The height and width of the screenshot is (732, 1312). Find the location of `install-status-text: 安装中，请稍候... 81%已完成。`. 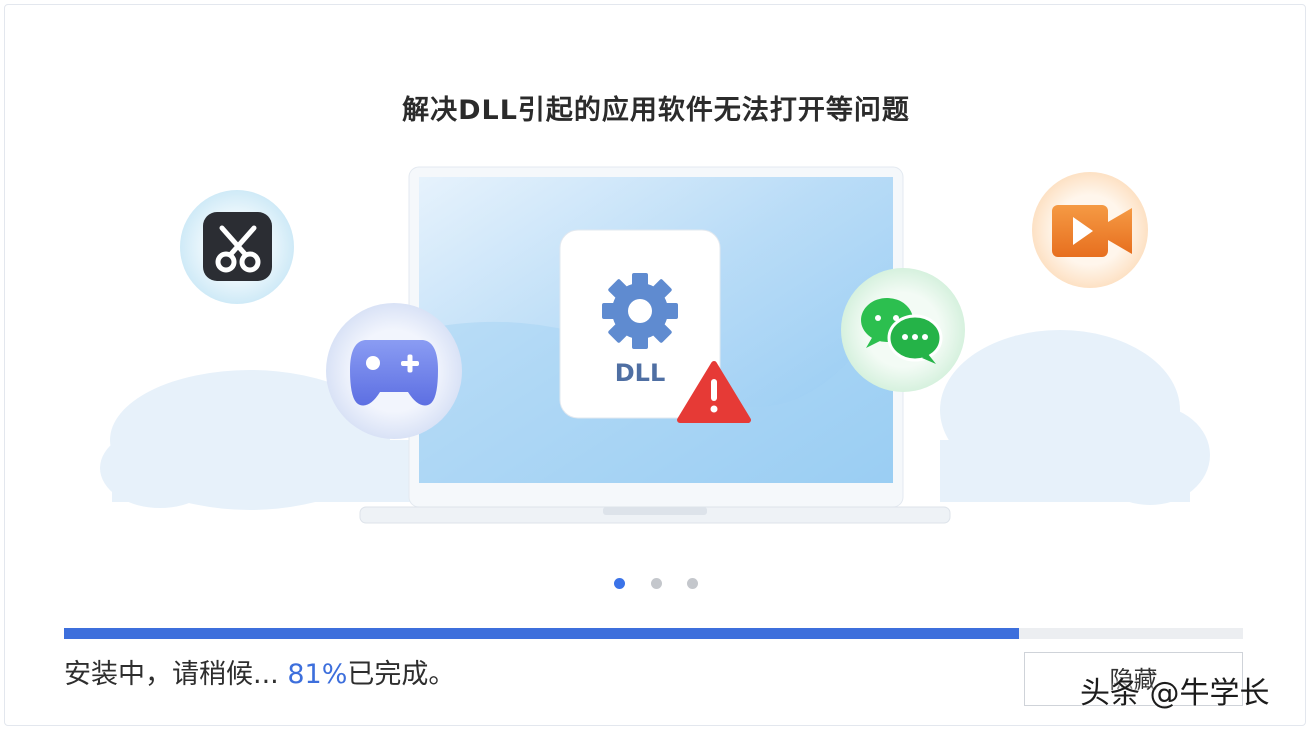

install-status-text: 安装中，请稍候... 81%已完成。 is located at coordinates (259, 671).